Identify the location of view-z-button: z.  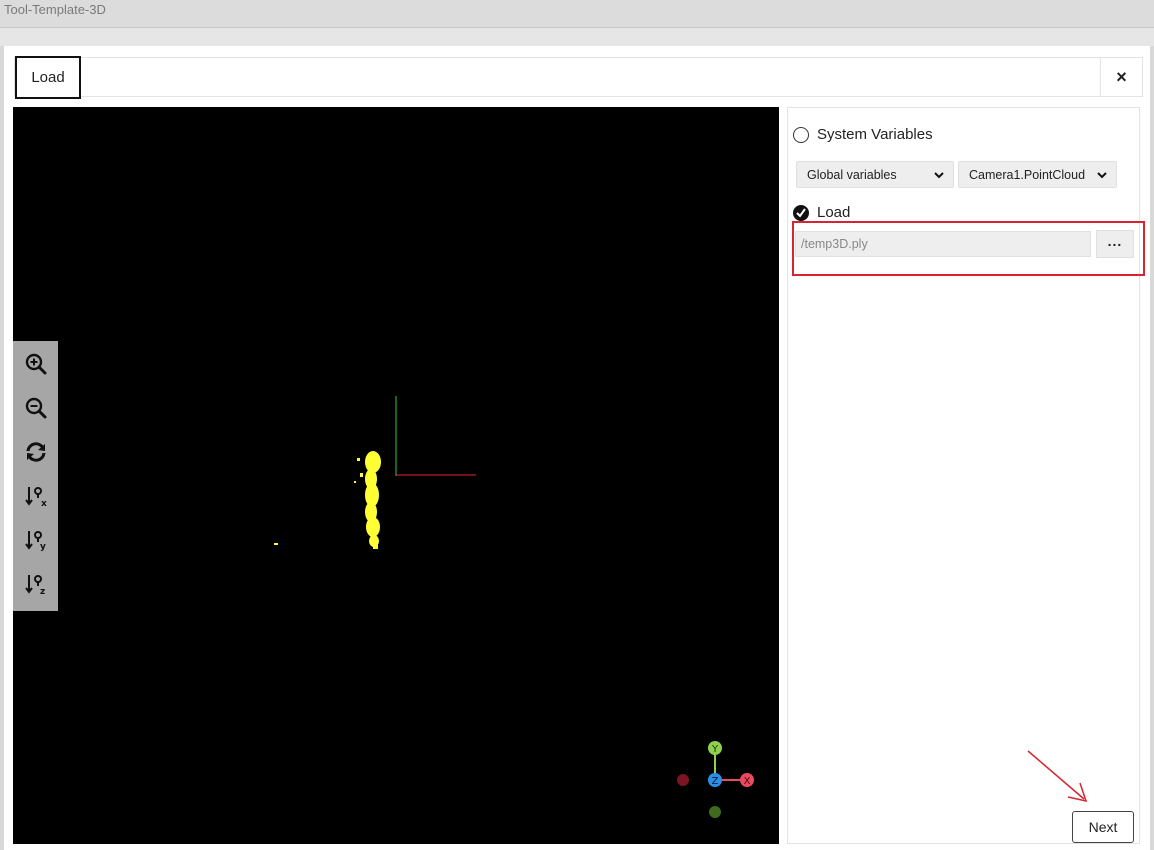
(36, 584).